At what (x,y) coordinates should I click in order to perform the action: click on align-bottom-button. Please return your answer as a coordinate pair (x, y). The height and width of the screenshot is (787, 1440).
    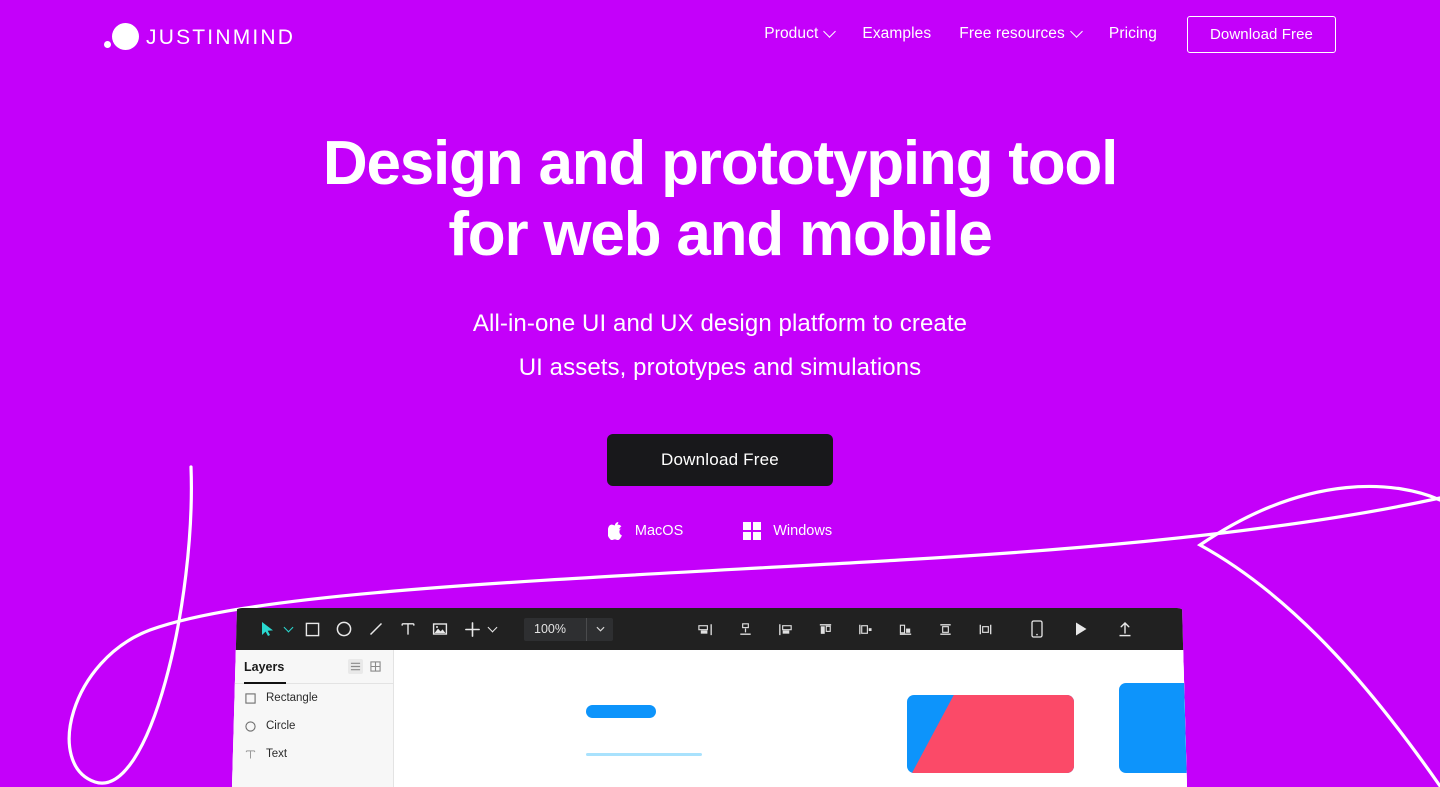
    Looking at the image, I should click on (905, 629).